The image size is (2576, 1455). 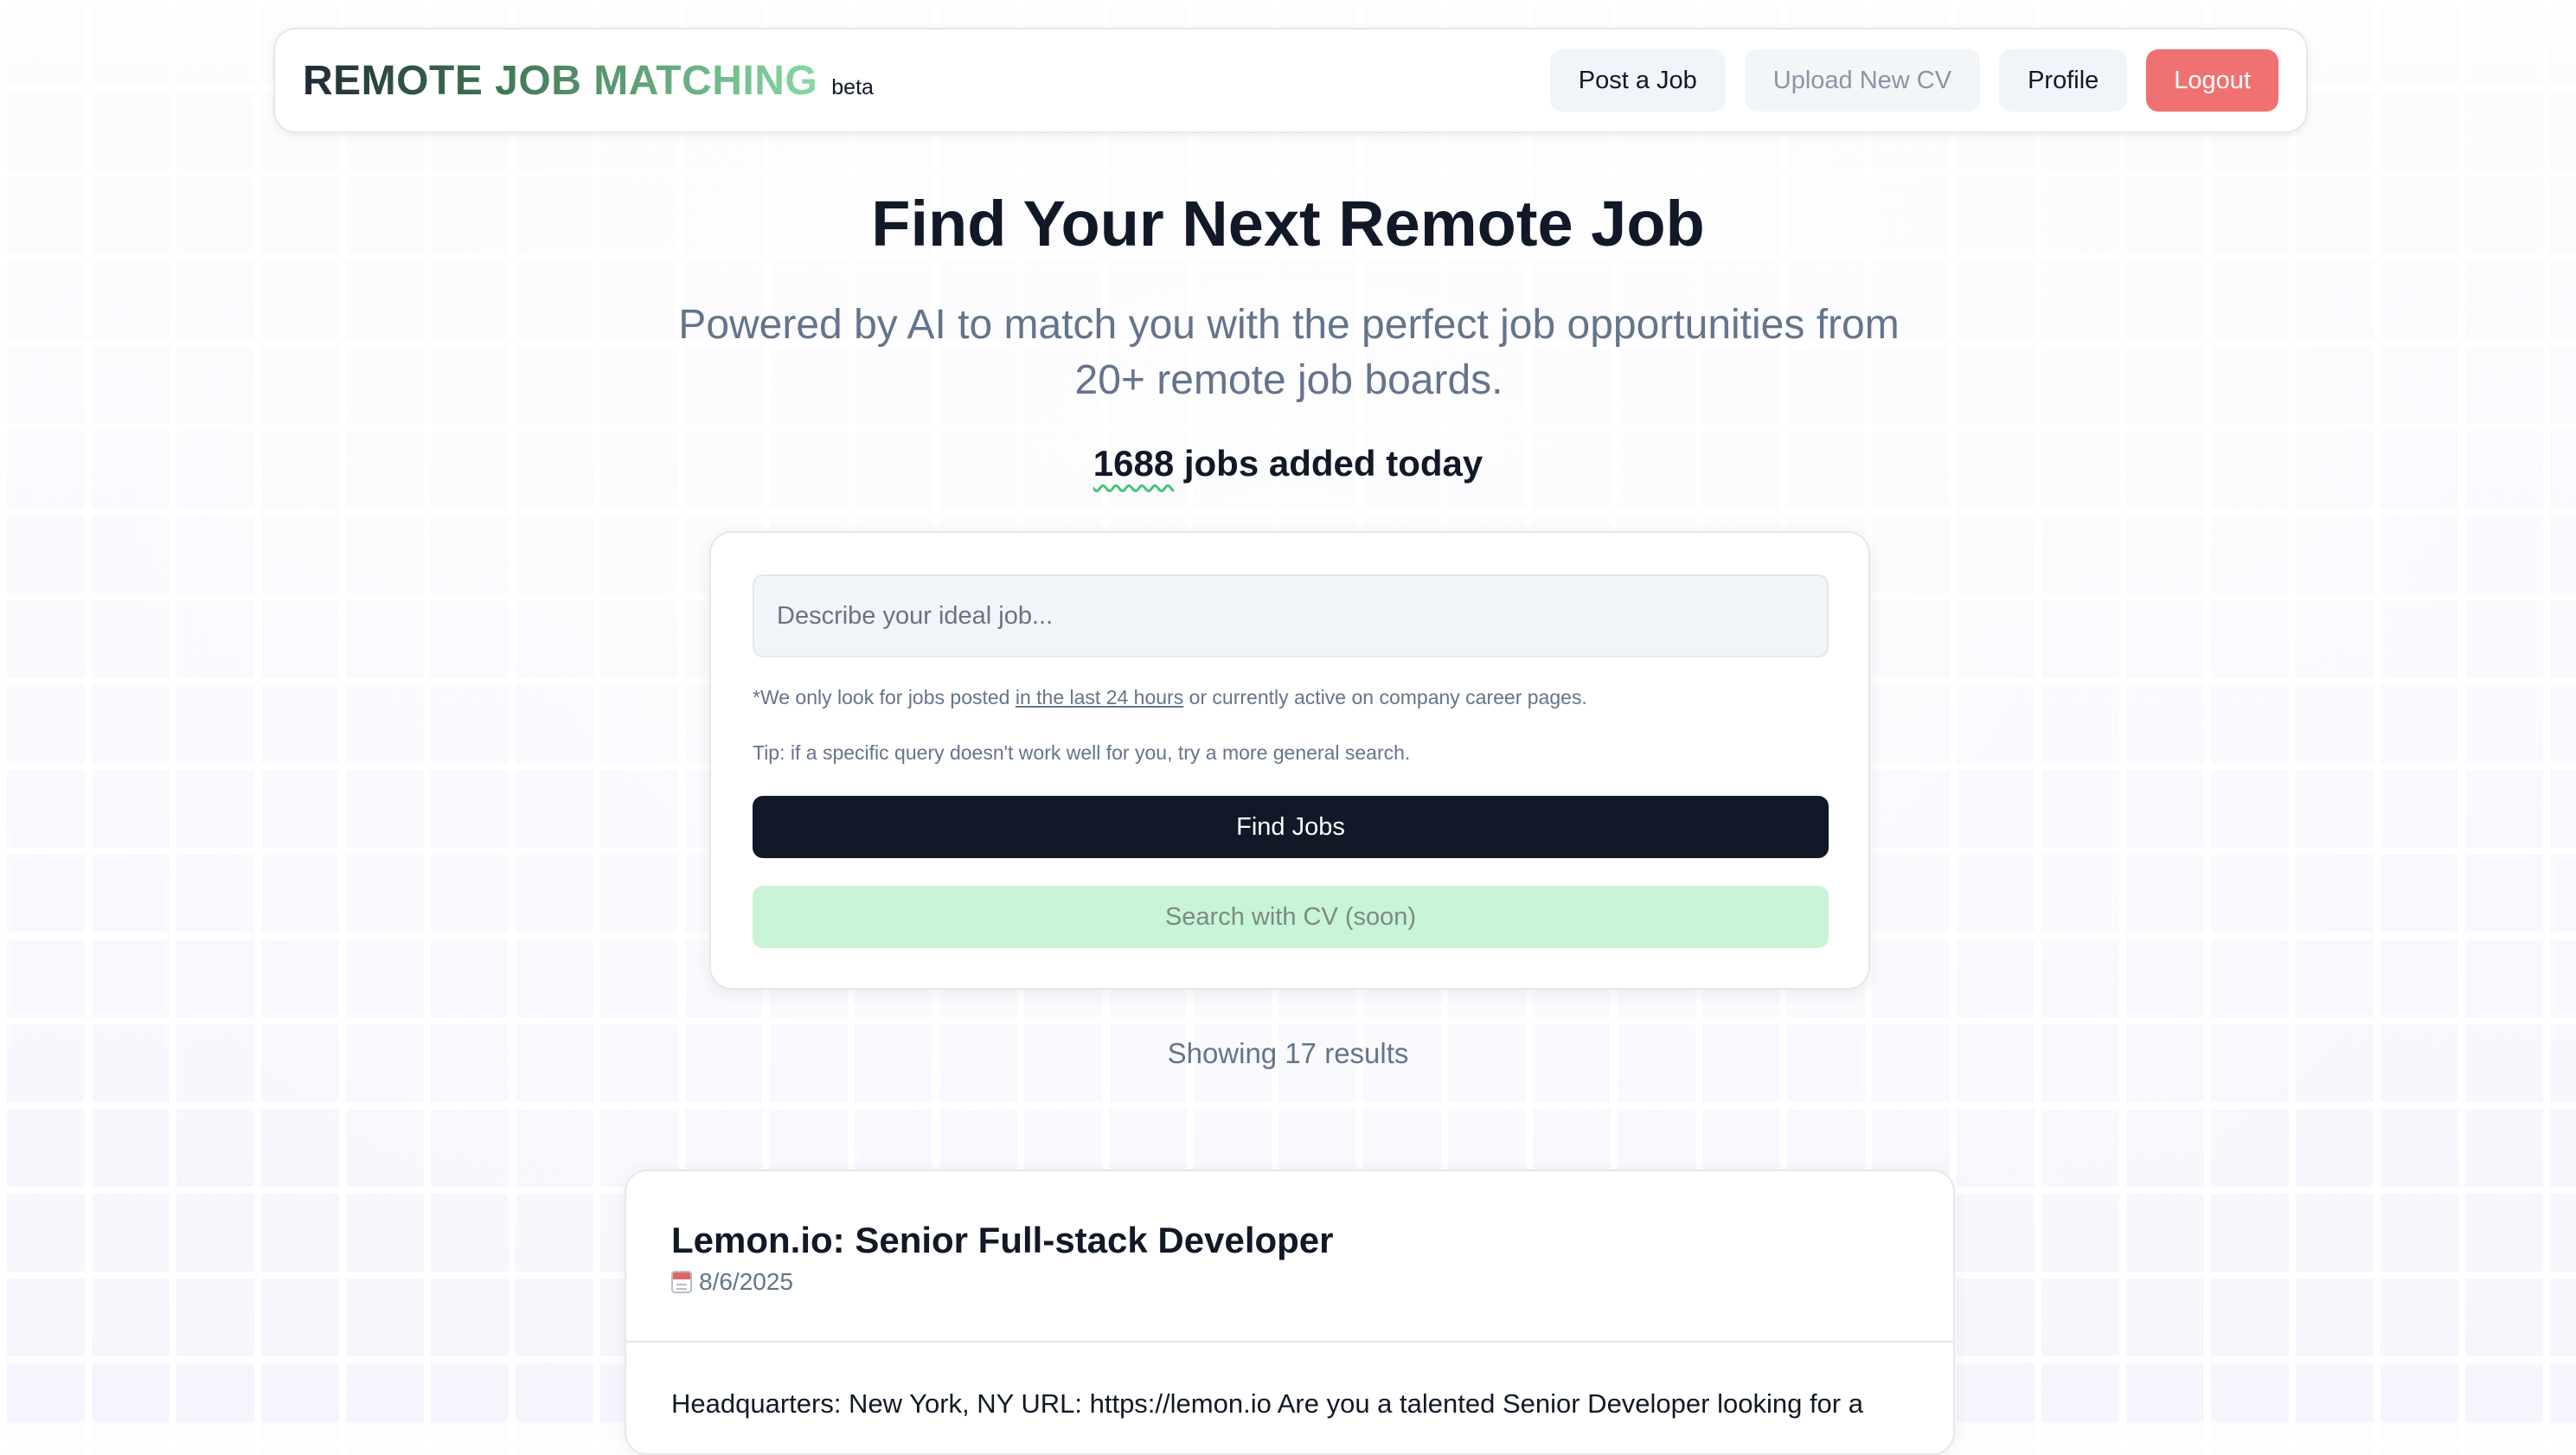 What do you see at coordinates (681, 1282) in the screenshot?
I see `calendar-icon` at bounding box center [681, 1282].